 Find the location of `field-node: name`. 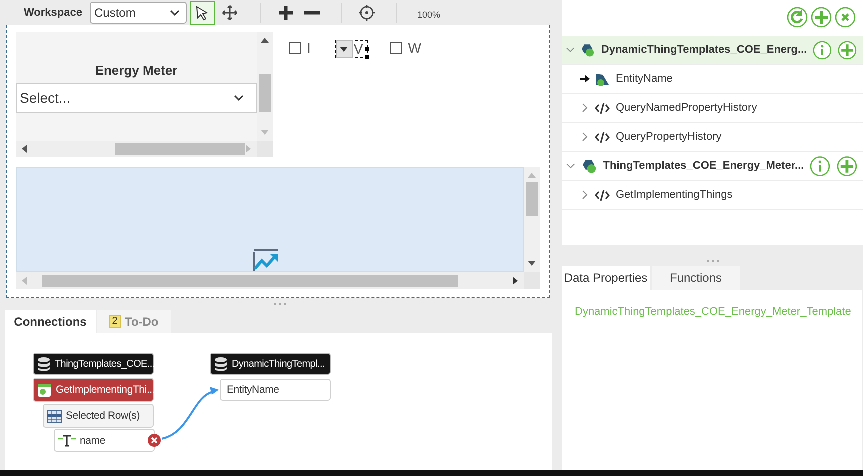

field-node: name is located at coordinates (104, 440).